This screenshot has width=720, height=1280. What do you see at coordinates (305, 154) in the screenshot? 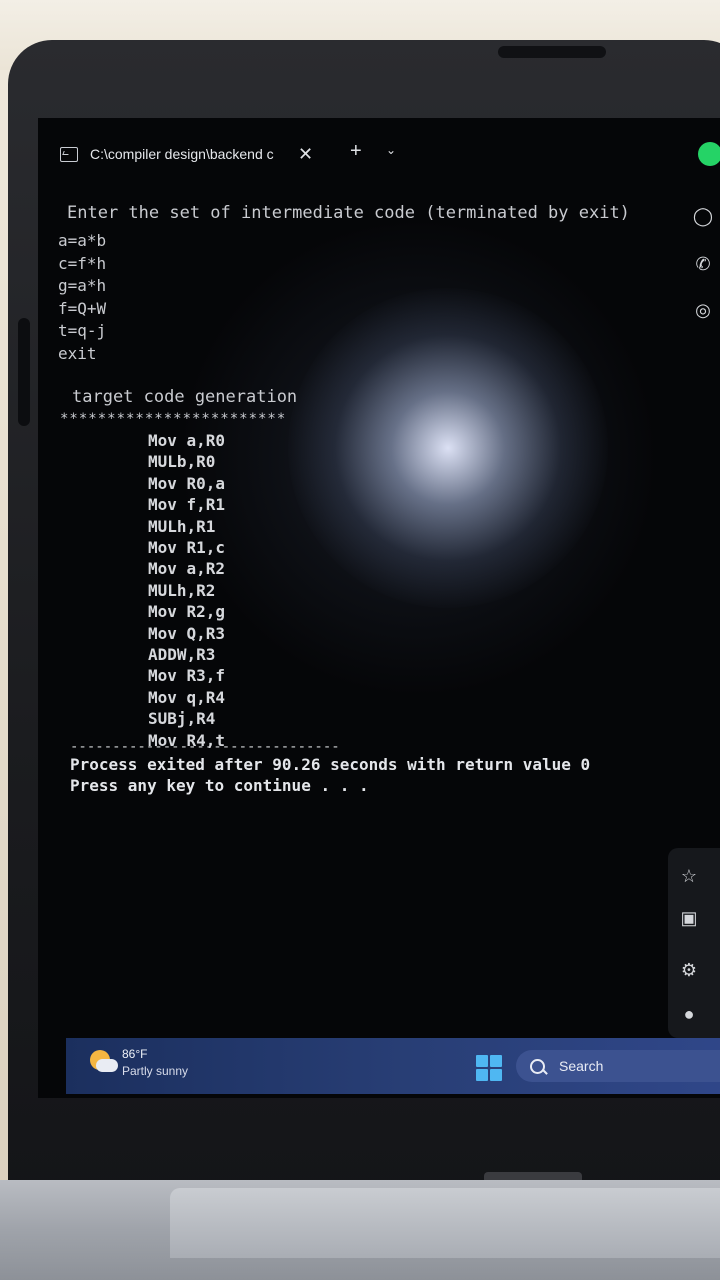
I see `close-tab-icon: ✕` at bounding box center [305, 154].